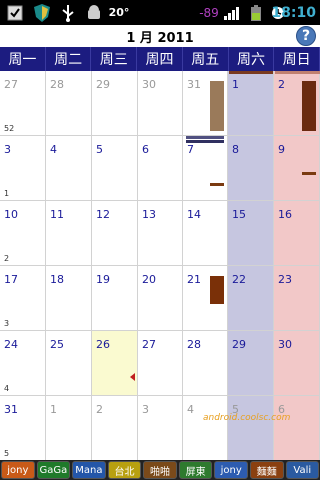 The height and width of the screenshot is (480, 320). Describe the element at coordinates (69, 363) in the screenshot. I see `day-cell: 25` at that location.